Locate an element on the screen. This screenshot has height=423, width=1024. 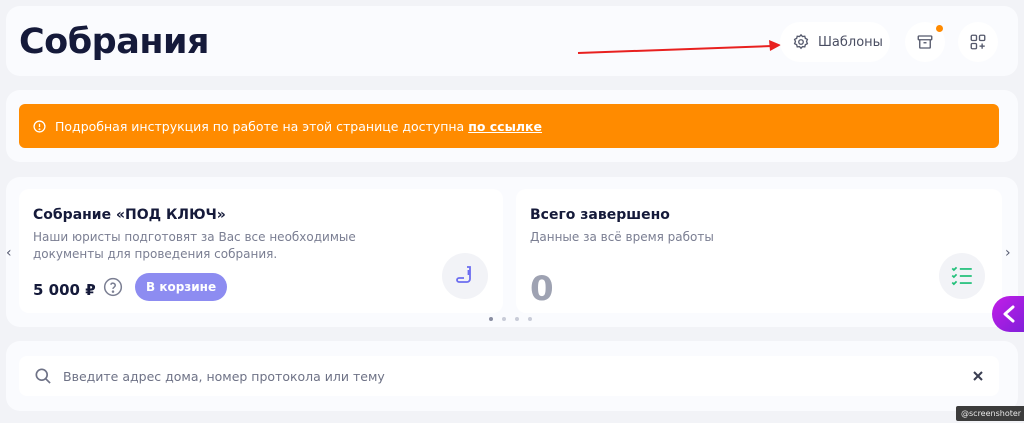
checklist-icon is located at coordinates (961, 276).